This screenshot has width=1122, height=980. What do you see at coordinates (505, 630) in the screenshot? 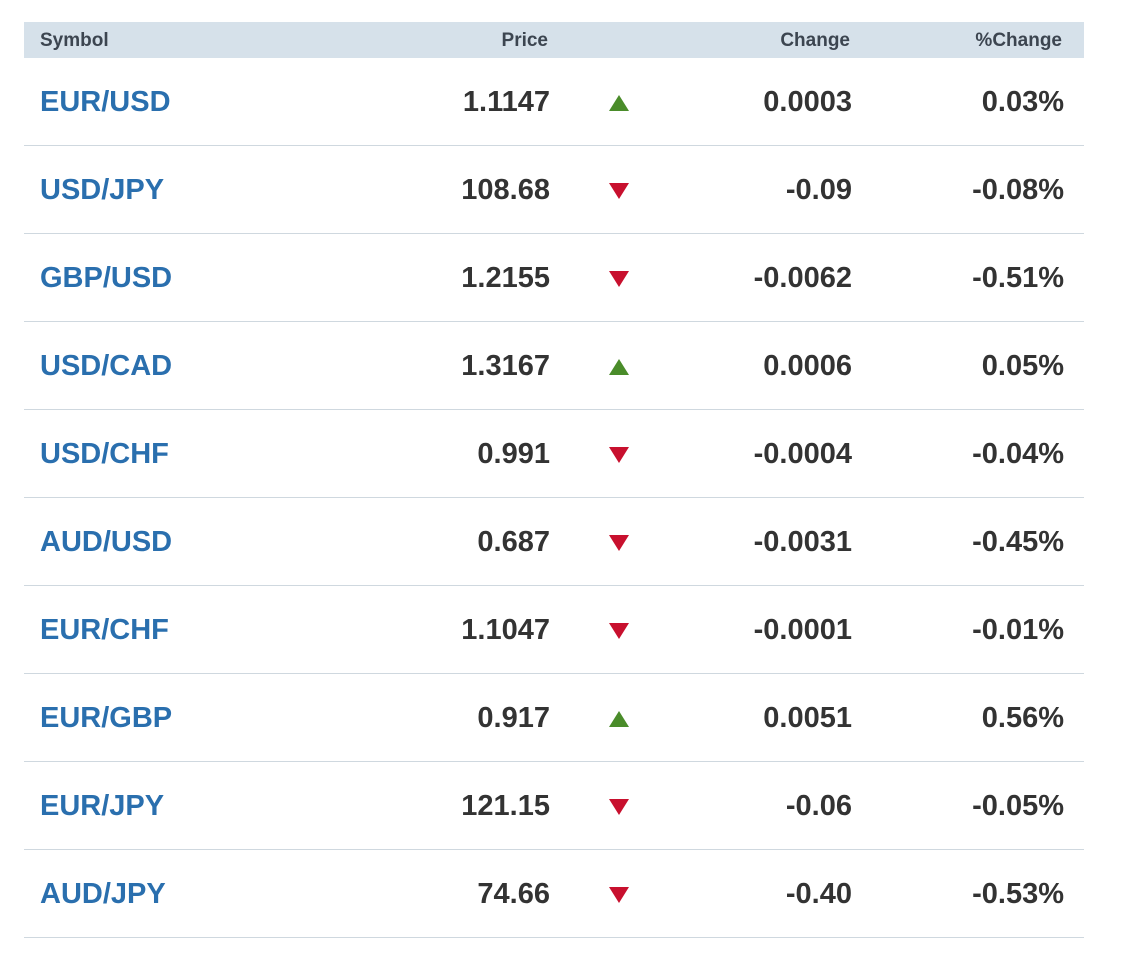
I see `price-value: 1.1047` at bounding box center [505, 630].